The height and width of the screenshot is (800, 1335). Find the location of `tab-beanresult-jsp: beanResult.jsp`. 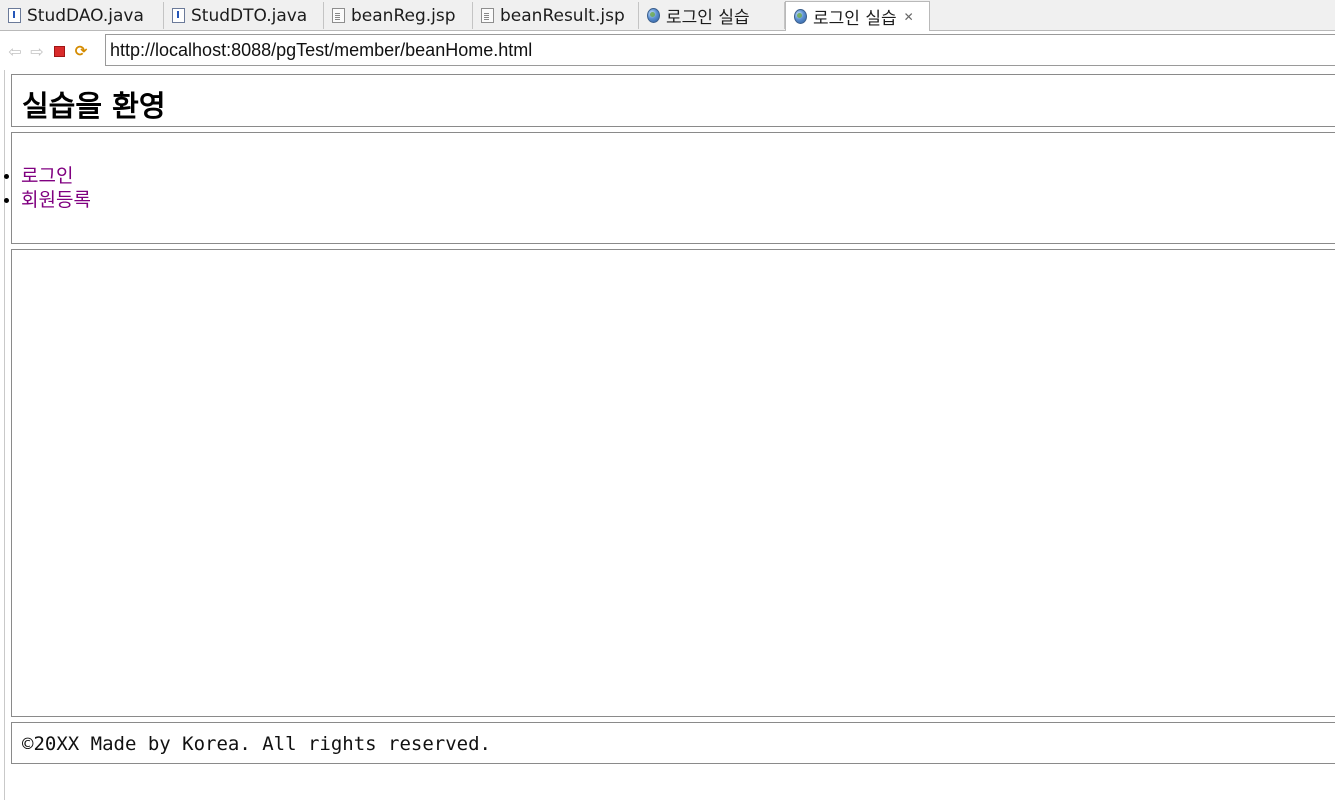

tab-beanresult-jsp: beanResult.jsp is located at coordinates (556, 15).